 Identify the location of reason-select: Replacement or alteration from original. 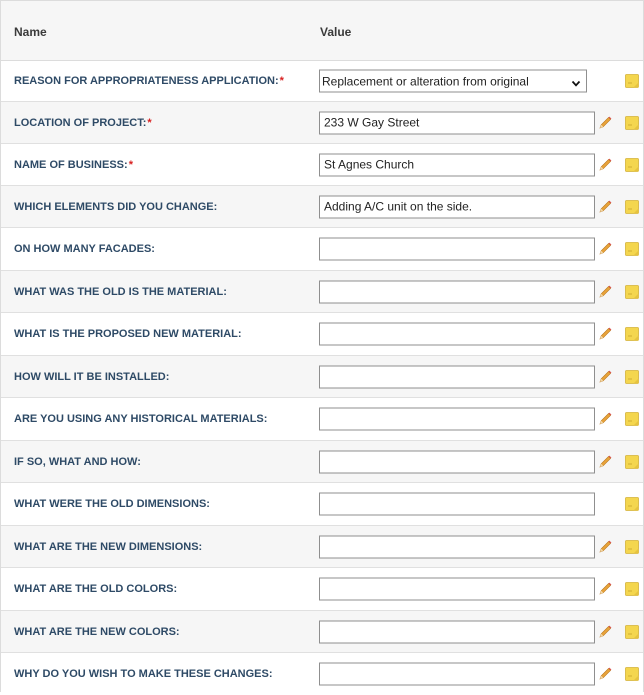
(453, 81).